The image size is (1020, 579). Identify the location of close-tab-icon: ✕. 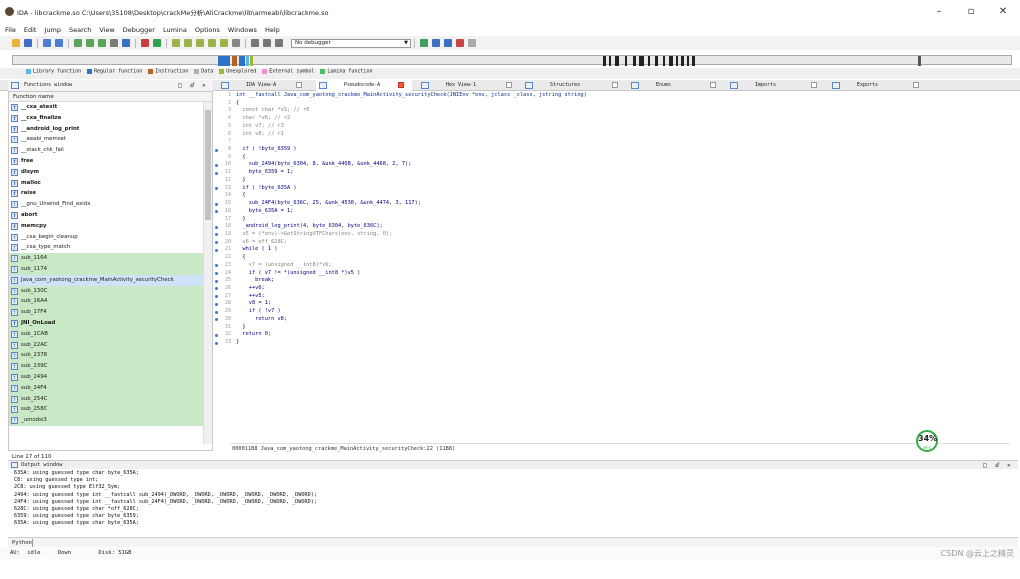
(204, 85).